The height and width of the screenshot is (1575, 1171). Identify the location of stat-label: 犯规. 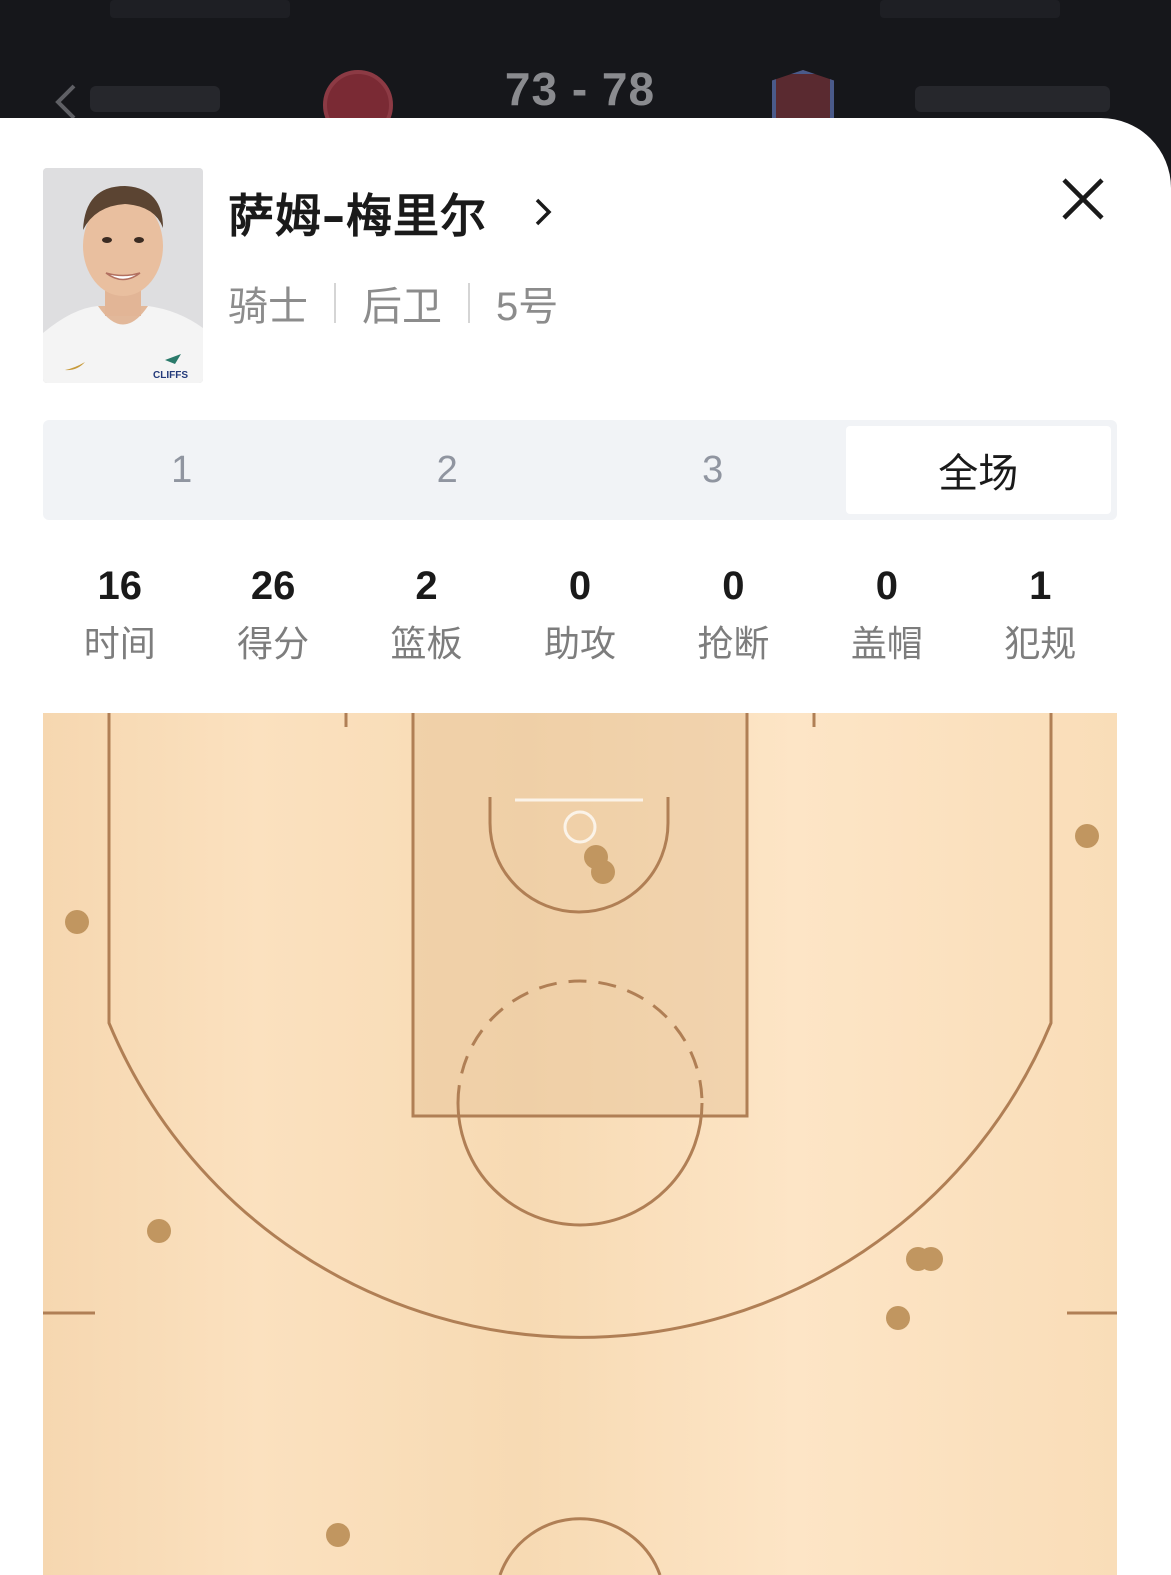
(1040, 644).